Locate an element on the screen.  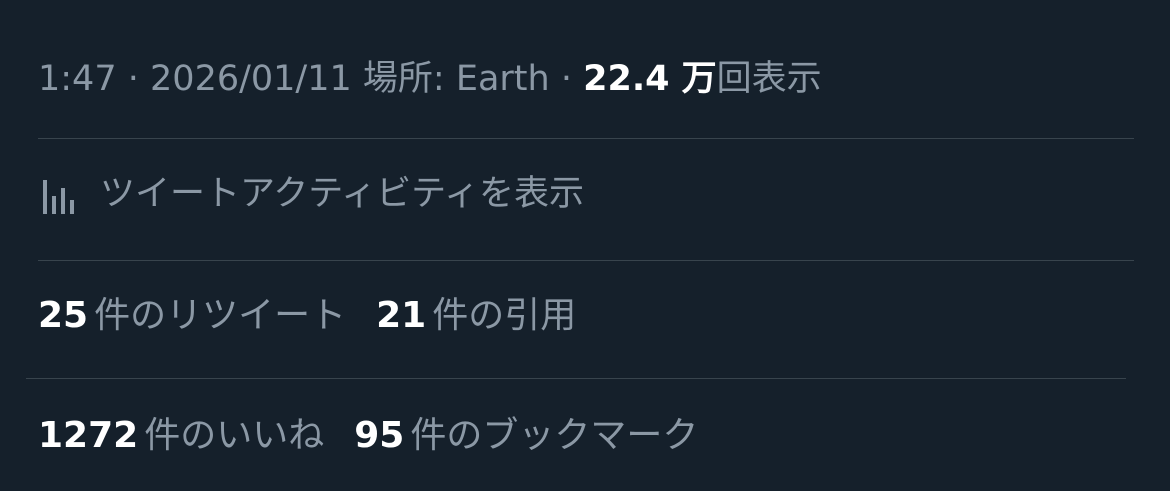
like-bookmark-stats: 1272 件のいいね 95 件のブックマーク is located at coordinates (368, 436).